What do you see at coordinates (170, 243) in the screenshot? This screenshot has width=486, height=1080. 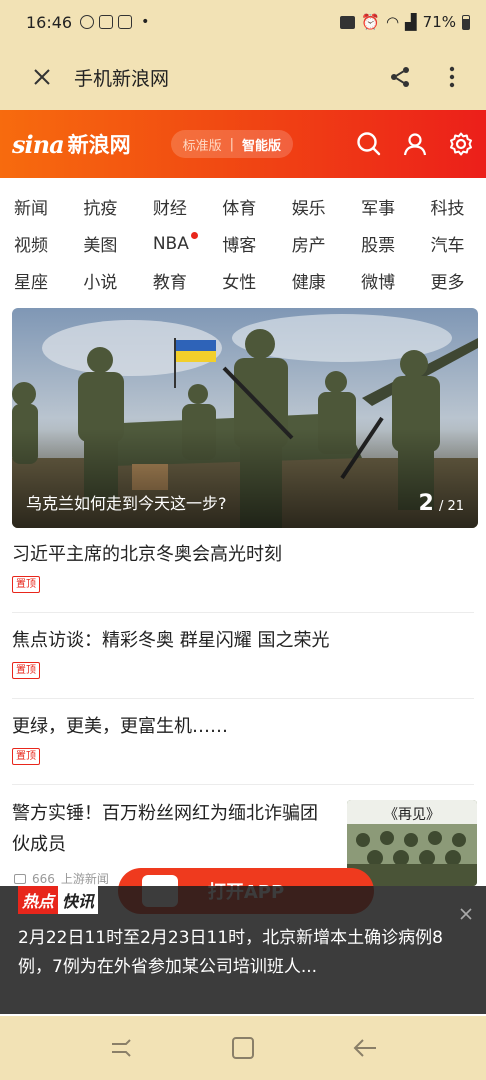 I see `nav-item-label: NBA` at bounding box center [170, 243].